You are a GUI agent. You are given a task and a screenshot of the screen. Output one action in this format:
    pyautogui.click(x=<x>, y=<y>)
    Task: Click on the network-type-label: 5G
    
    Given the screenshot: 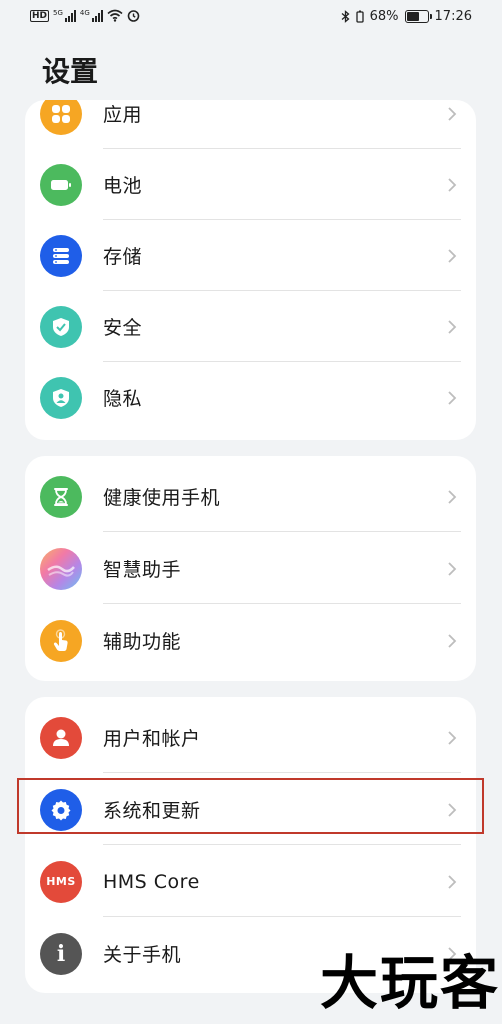 What is the action you would take?
    pyautogui.click(x=58, y=12)
    